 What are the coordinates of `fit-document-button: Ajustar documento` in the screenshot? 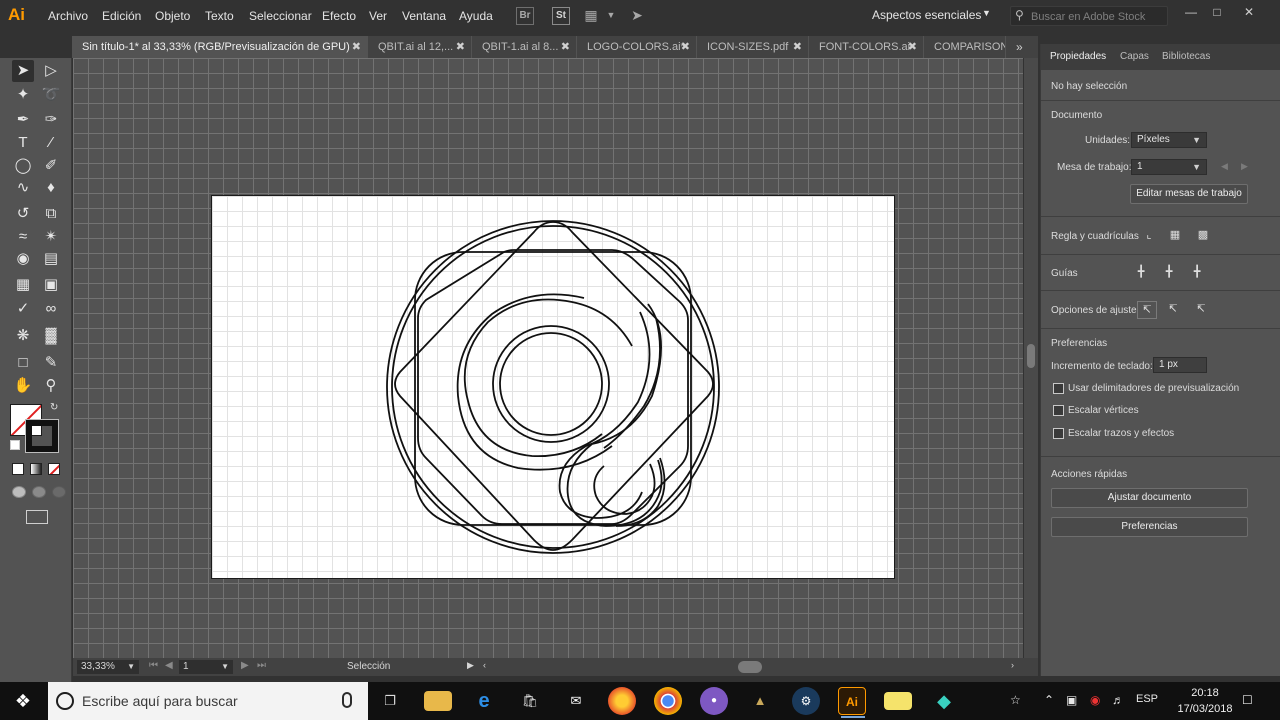 It's located at (1149, 498).